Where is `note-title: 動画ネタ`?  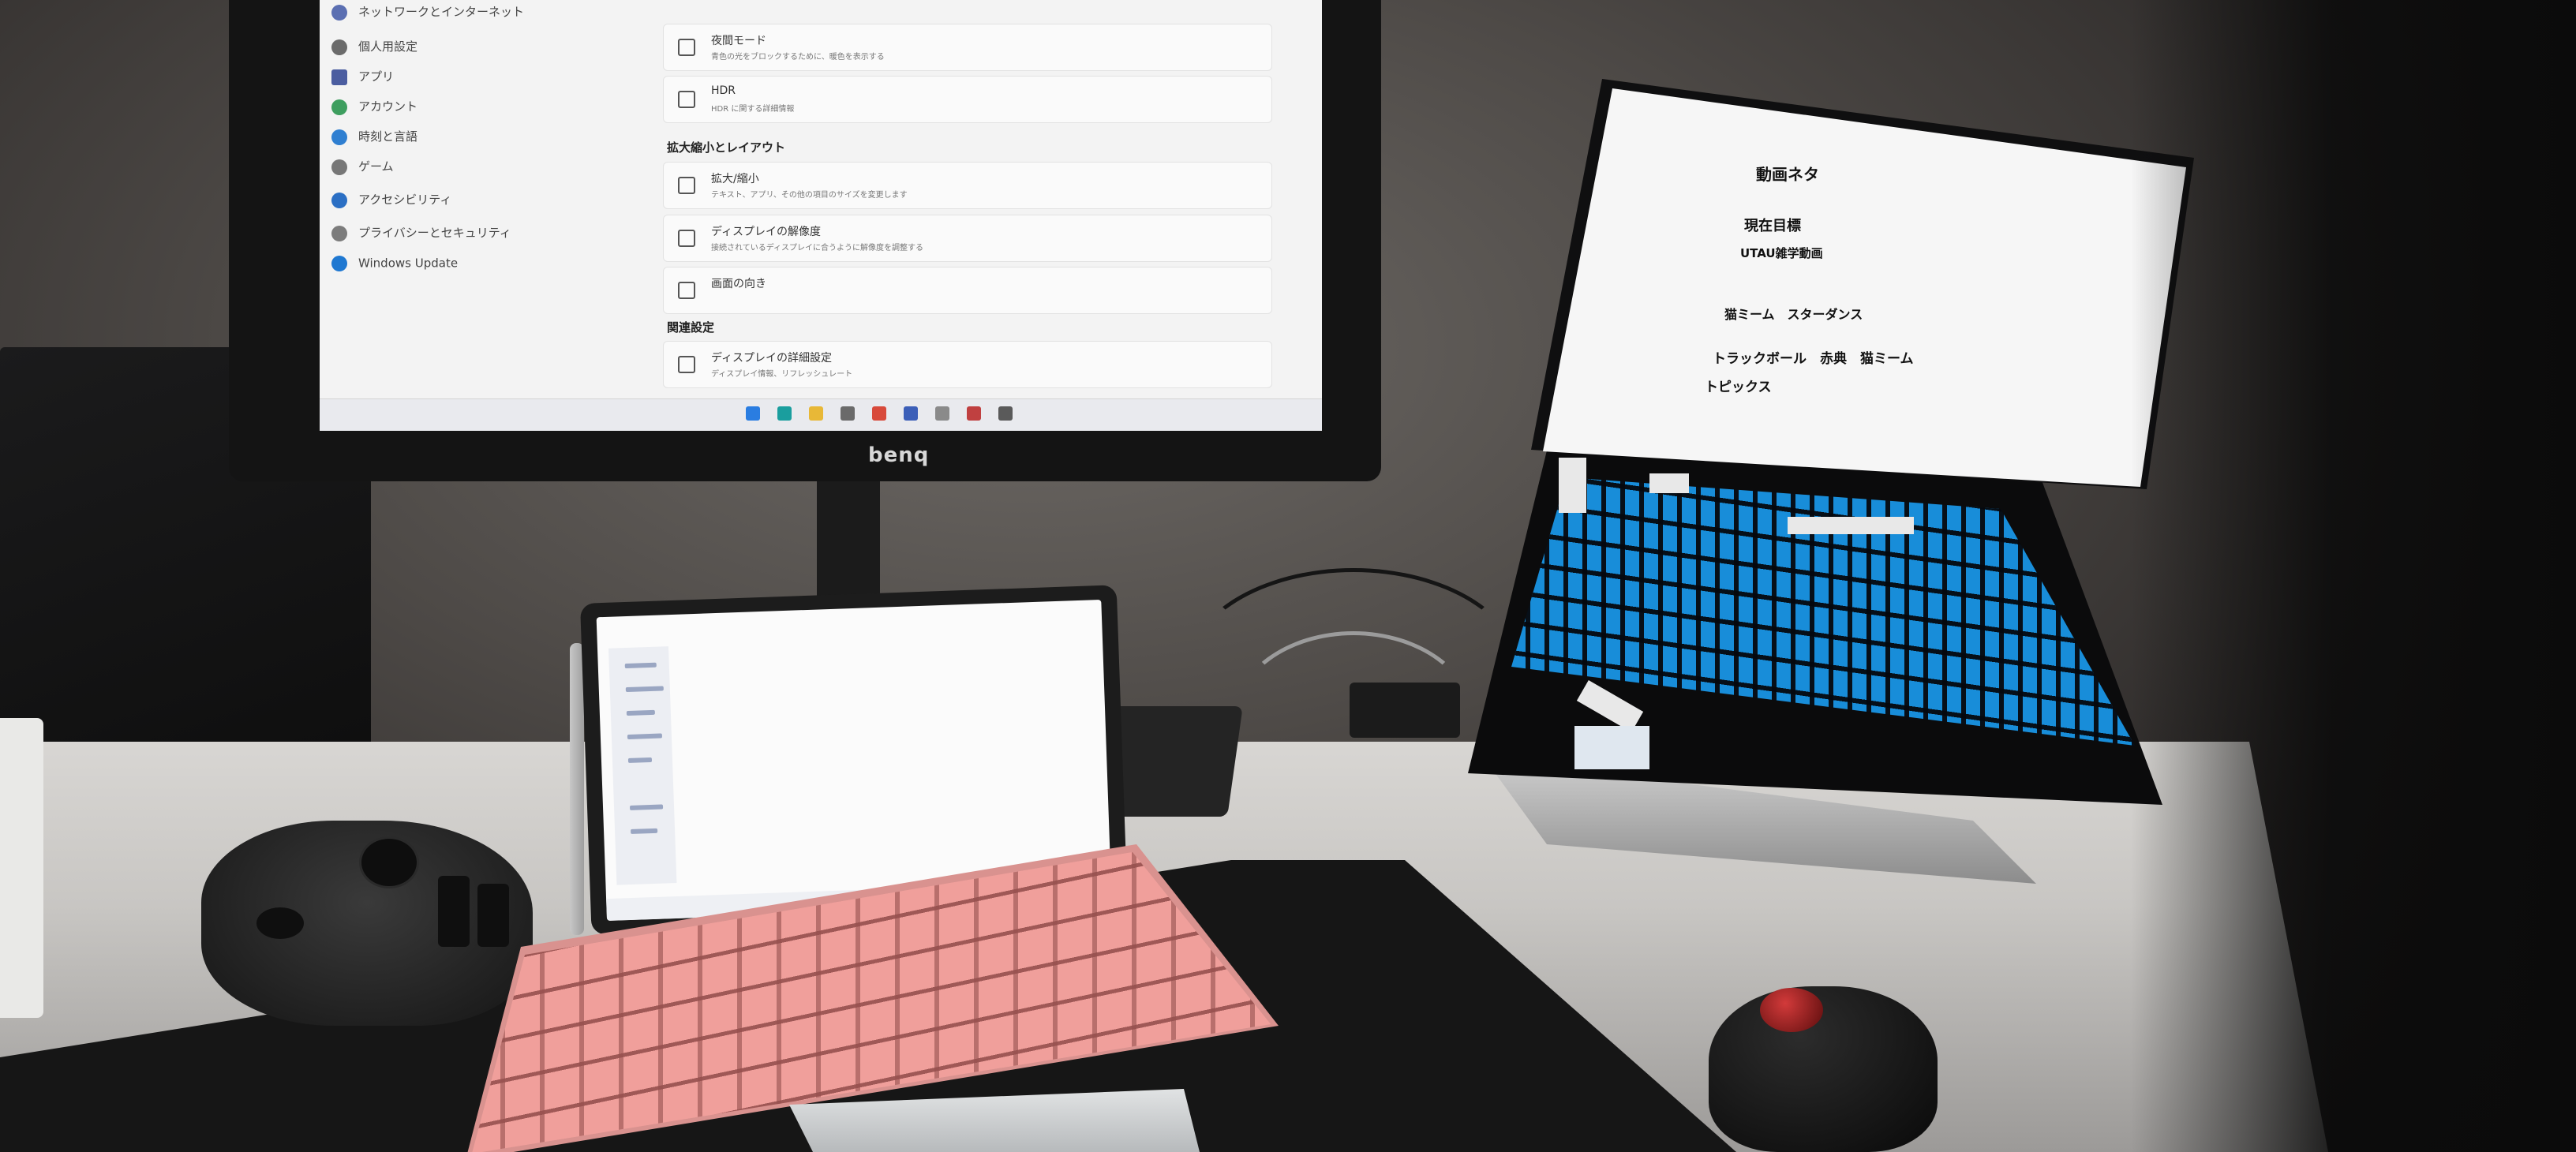
note-title: 動画ネタ is located at coordinates (1787, 174).